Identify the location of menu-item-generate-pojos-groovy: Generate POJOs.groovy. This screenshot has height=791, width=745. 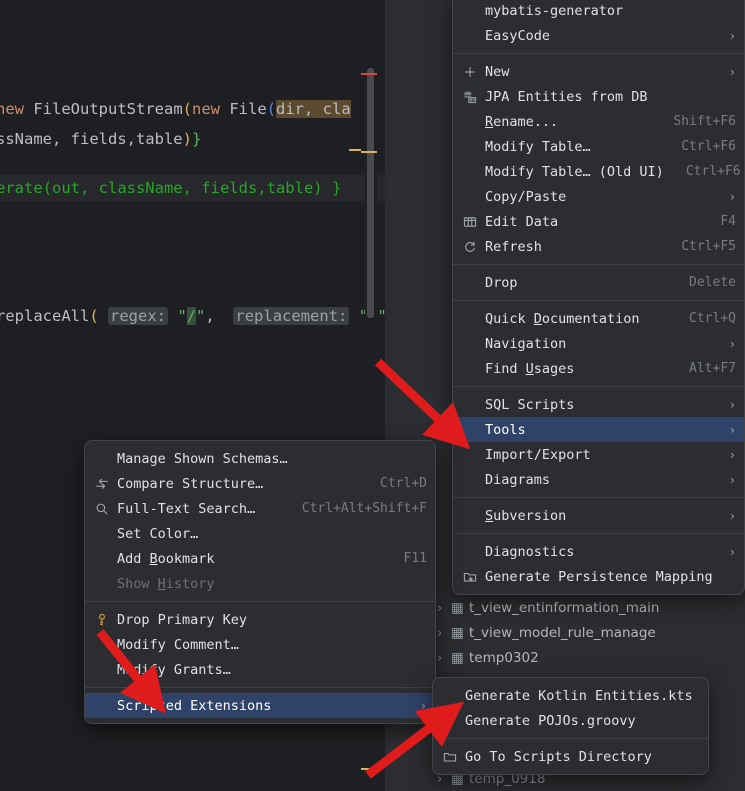
(570, 720).